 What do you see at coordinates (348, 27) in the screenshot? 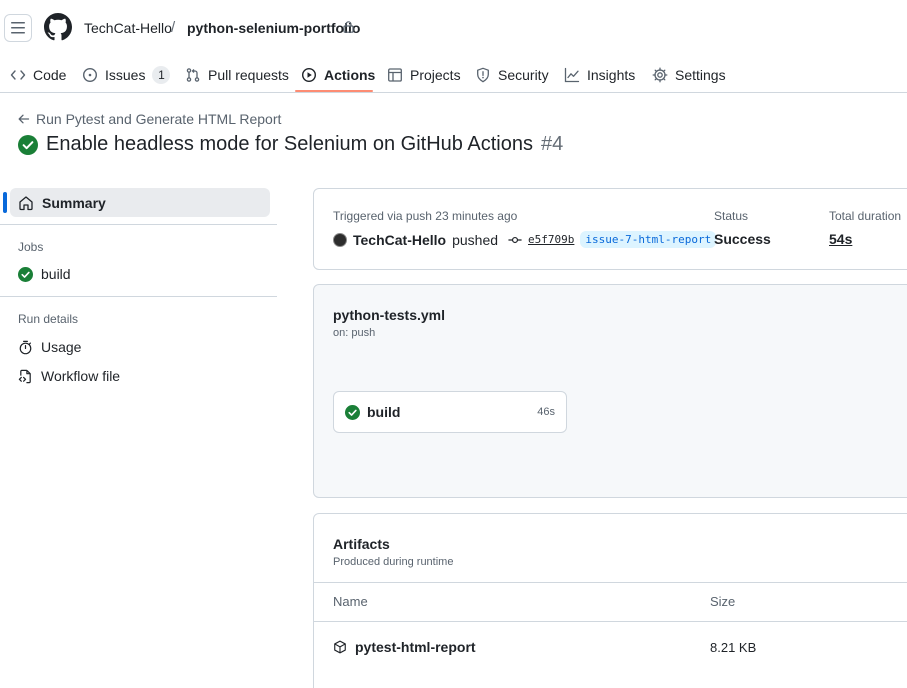
I see `lock-icon` at bounding box center [348, 27].